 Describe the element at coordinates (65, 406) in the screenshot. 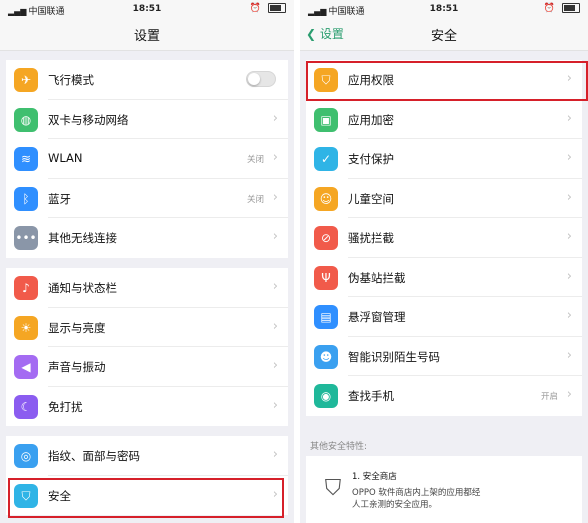

I see `row-label: 免打扰` at that location.